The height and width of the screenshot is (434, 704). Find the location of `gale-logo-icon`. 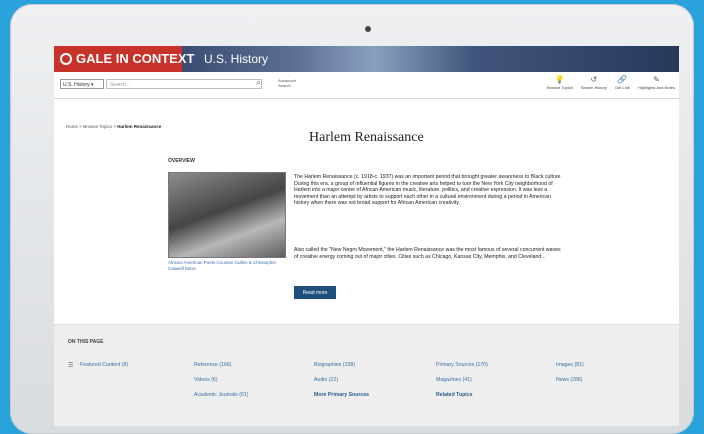

gale-logo-icon is located at coordinates (66, 58).